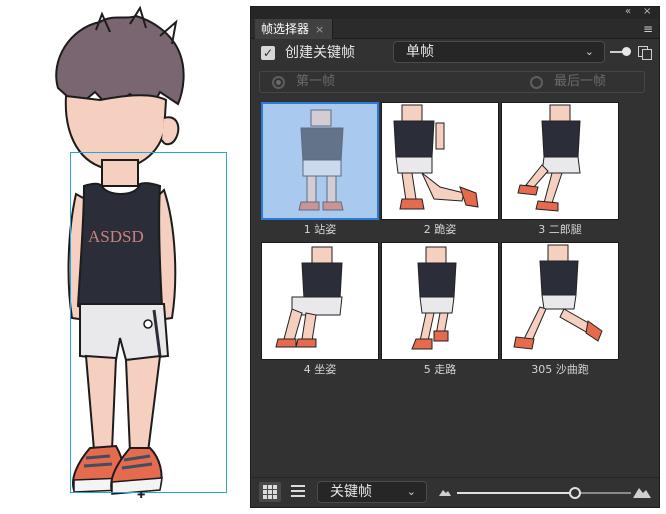  What do you see at coordinates (647, 12) in the screenshot?
I see `close-panel-icon: ×` at bounding box center [647, 12].